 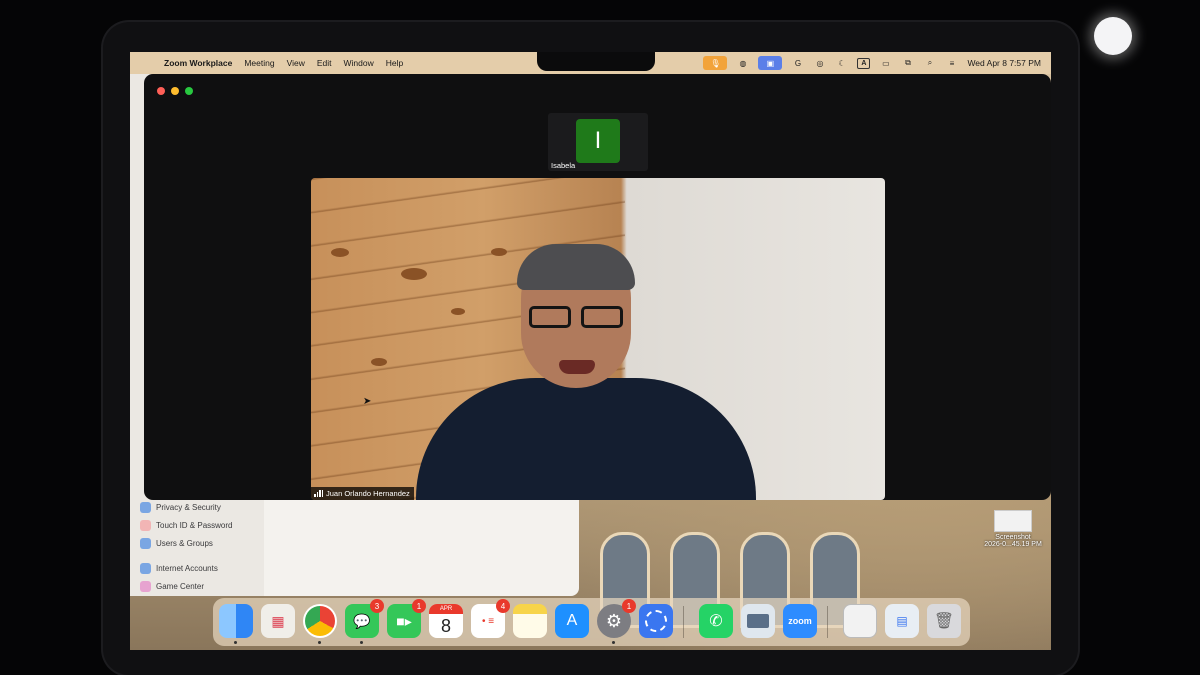 I want to click on file-thumbnail, so click(x=1013, y=521).